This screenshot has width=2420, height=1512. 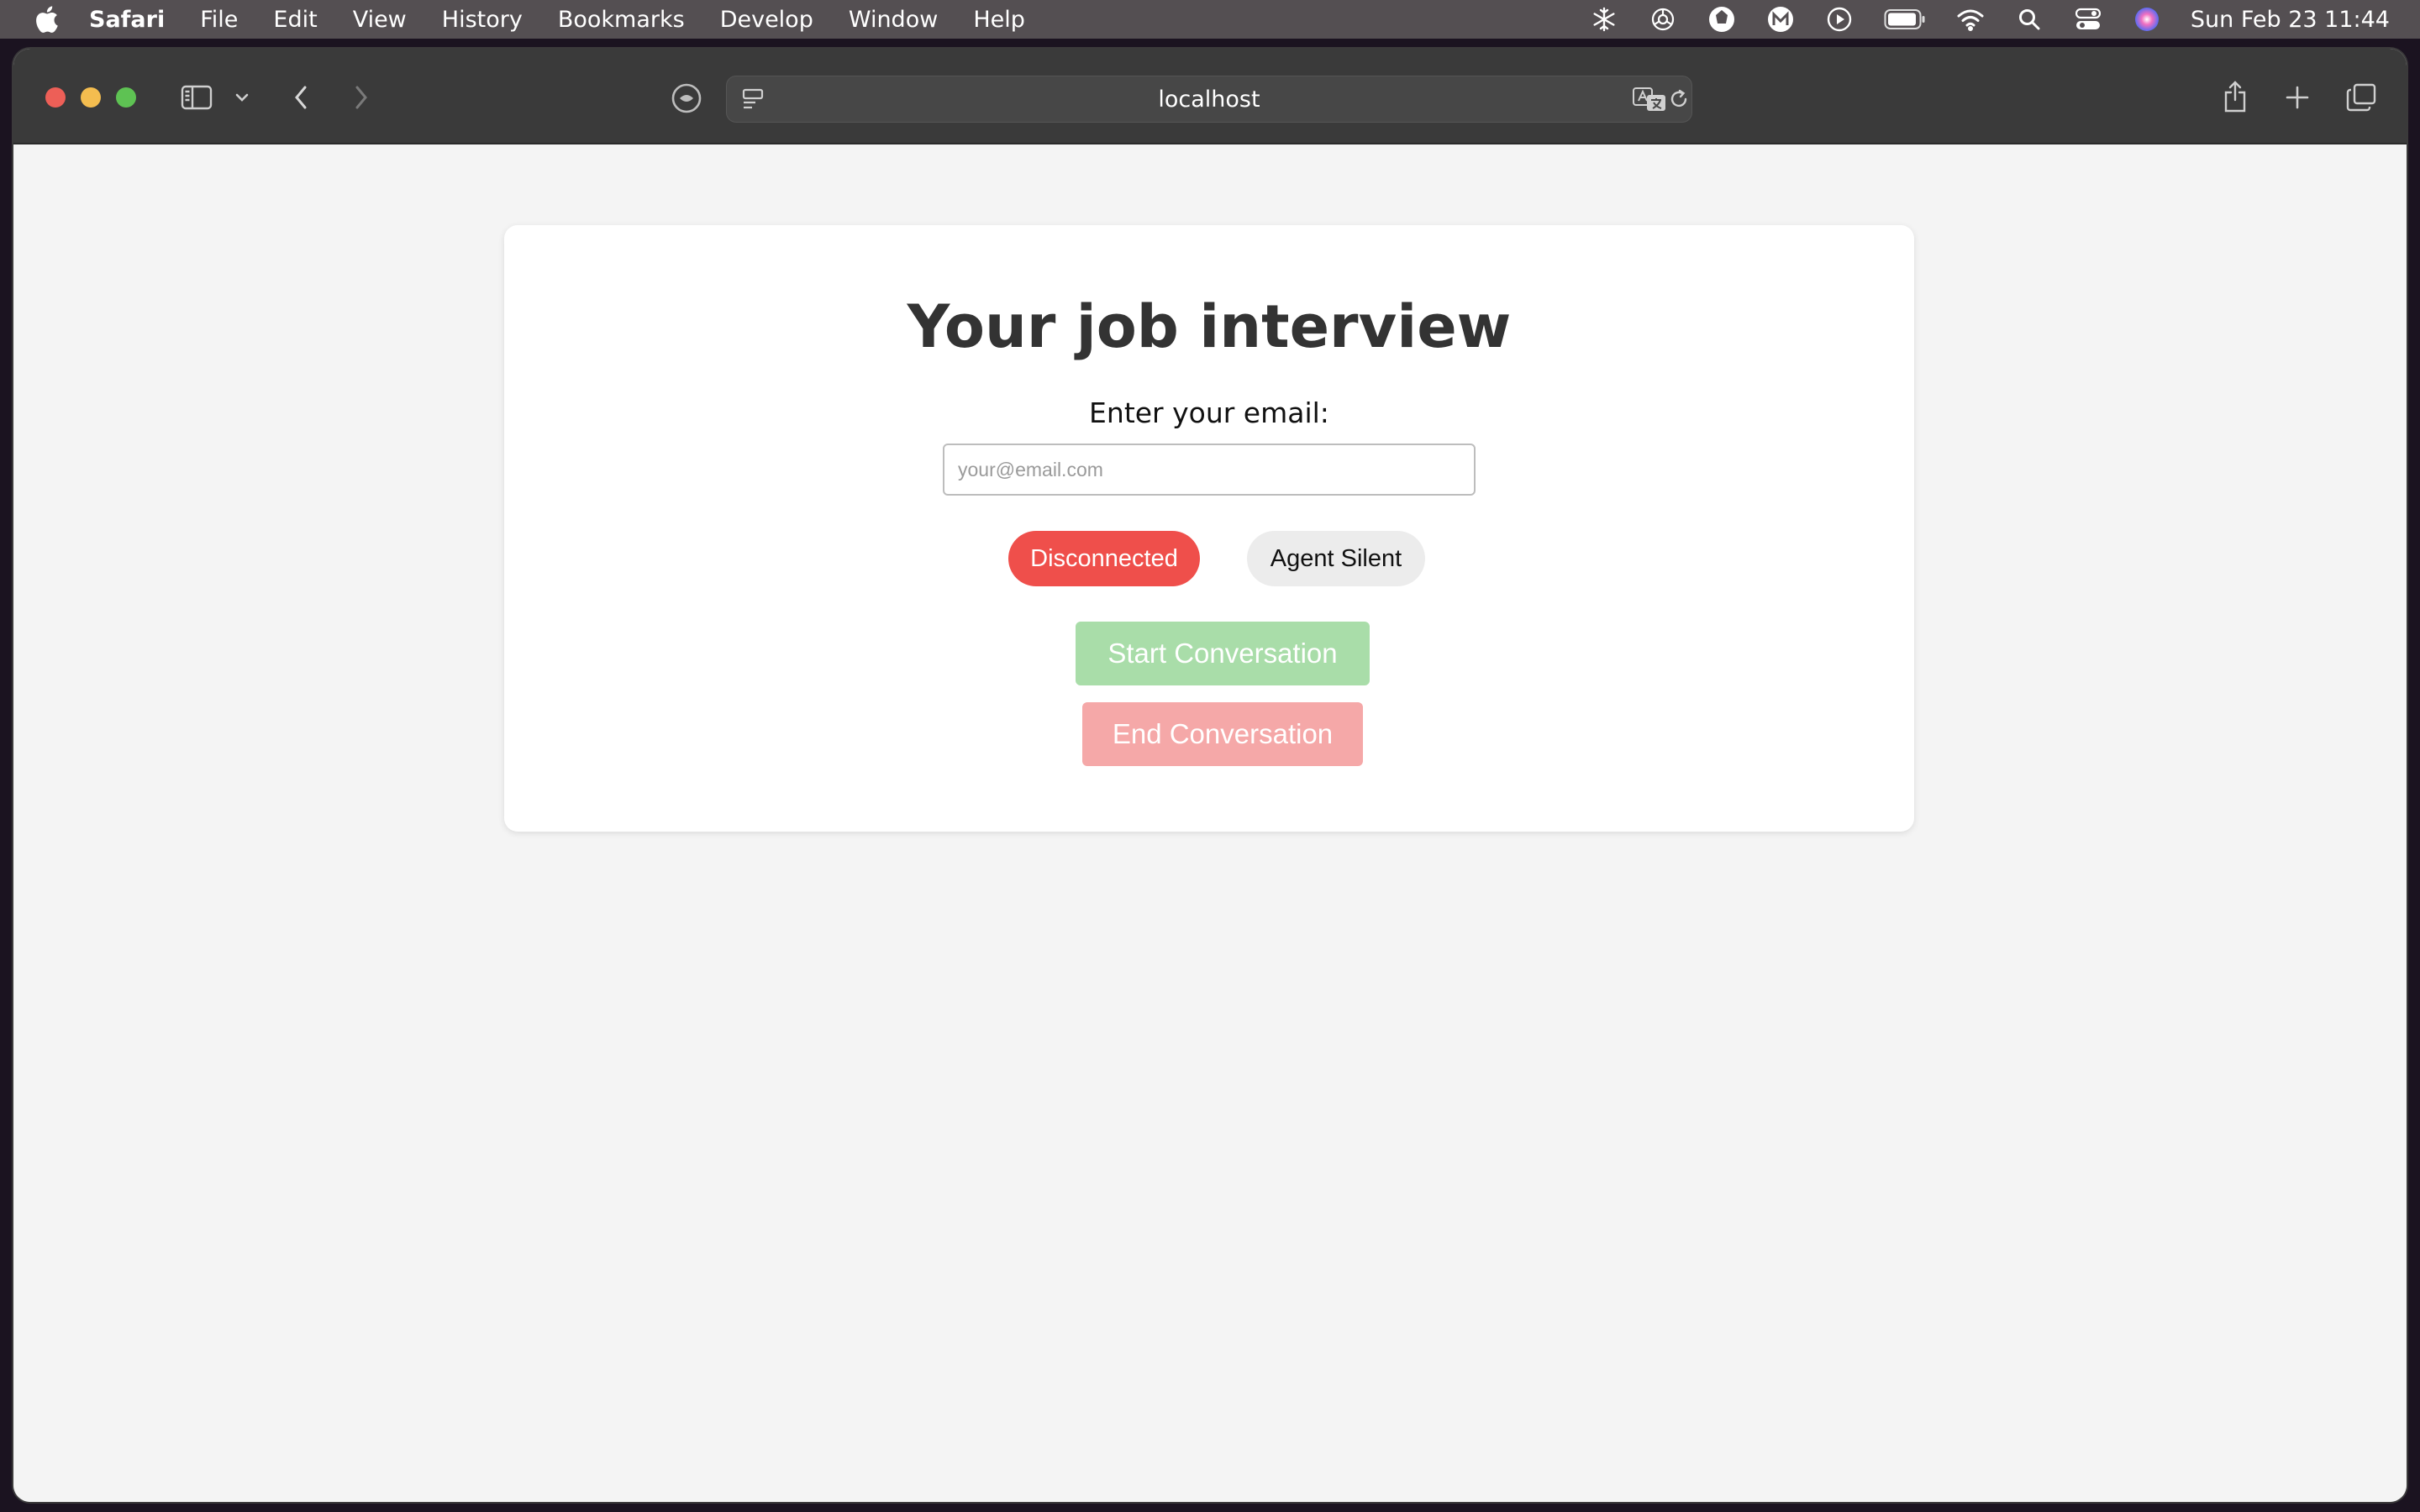 I want to click on address-bar: localhost, so click(x=1209, y=99).